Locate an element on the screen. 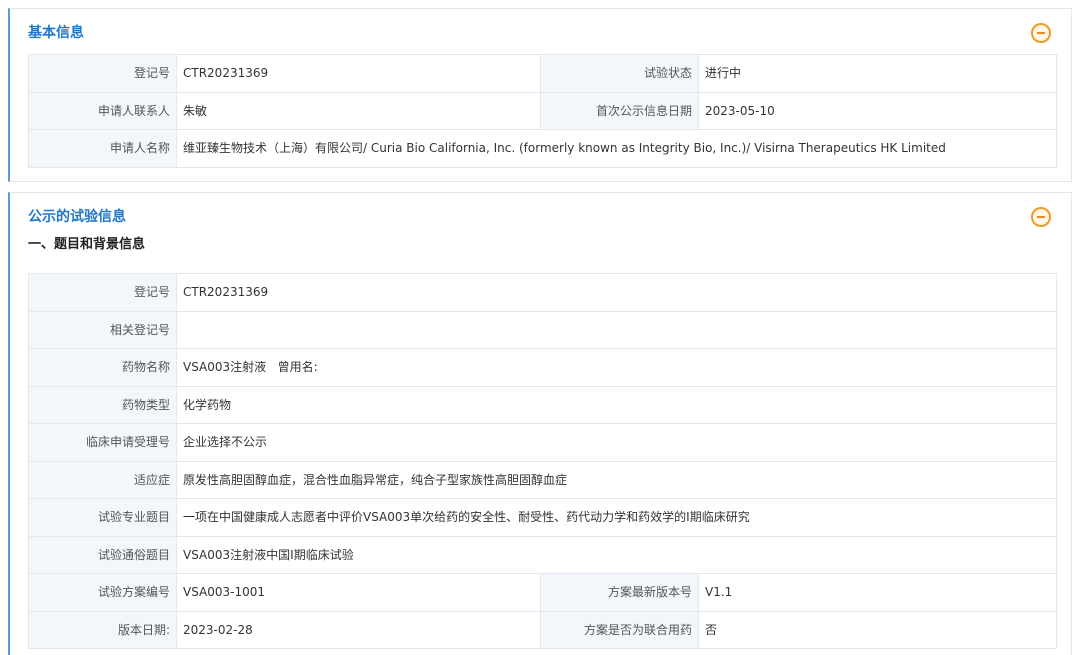  drug-type-value: 化学药物 is located at coordinates (616, 404).